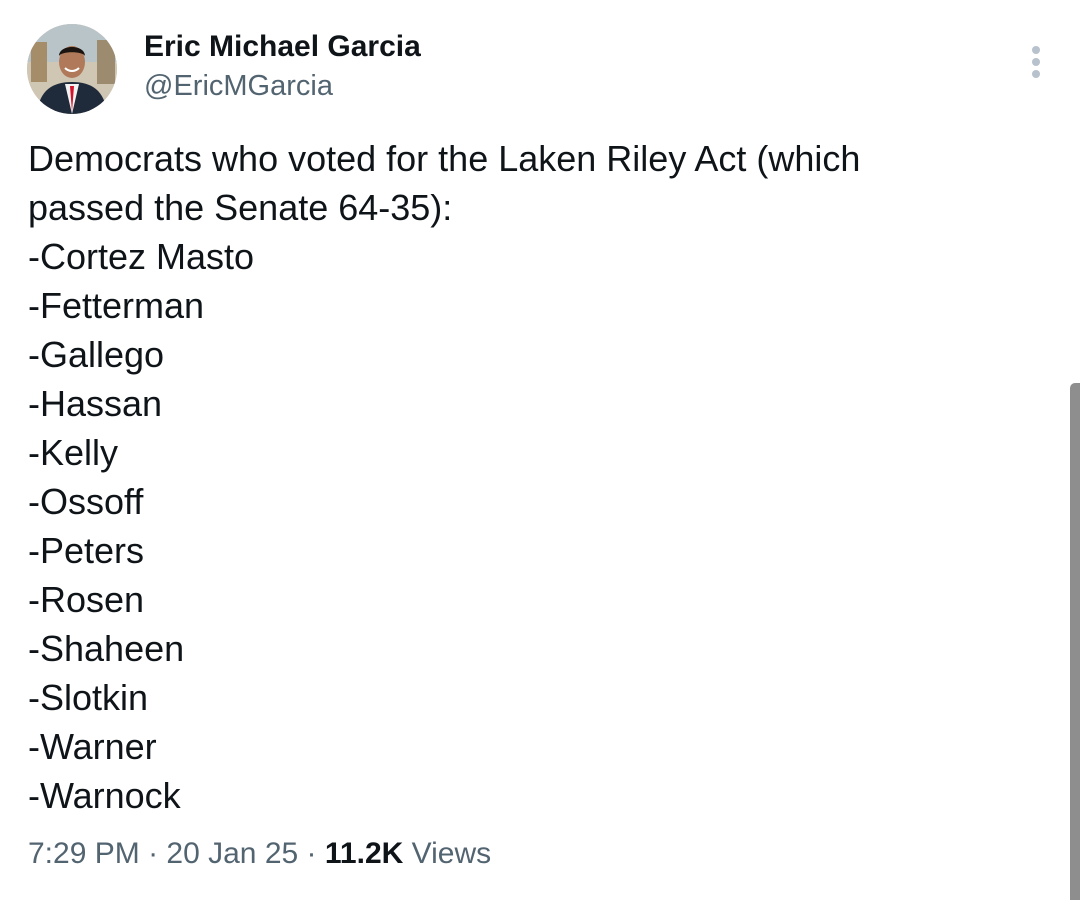  What do you see at coordinates (232, 853) in the screenshot?
I see `tweet-date: 20 Jan 25` at bounding box center [232, 853].